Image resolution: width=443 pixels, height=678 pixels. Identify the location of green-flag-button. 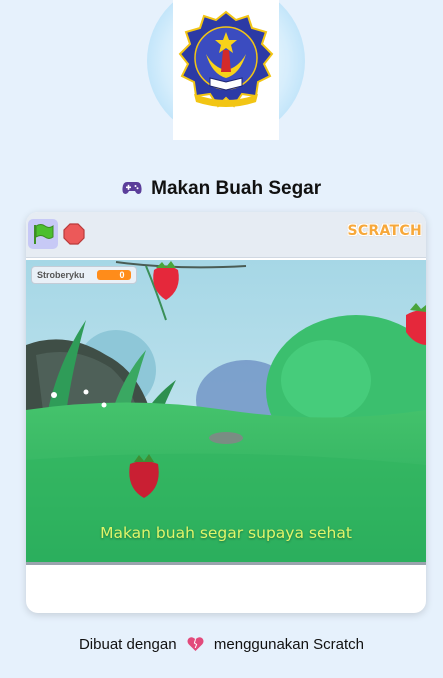
(43, 234).